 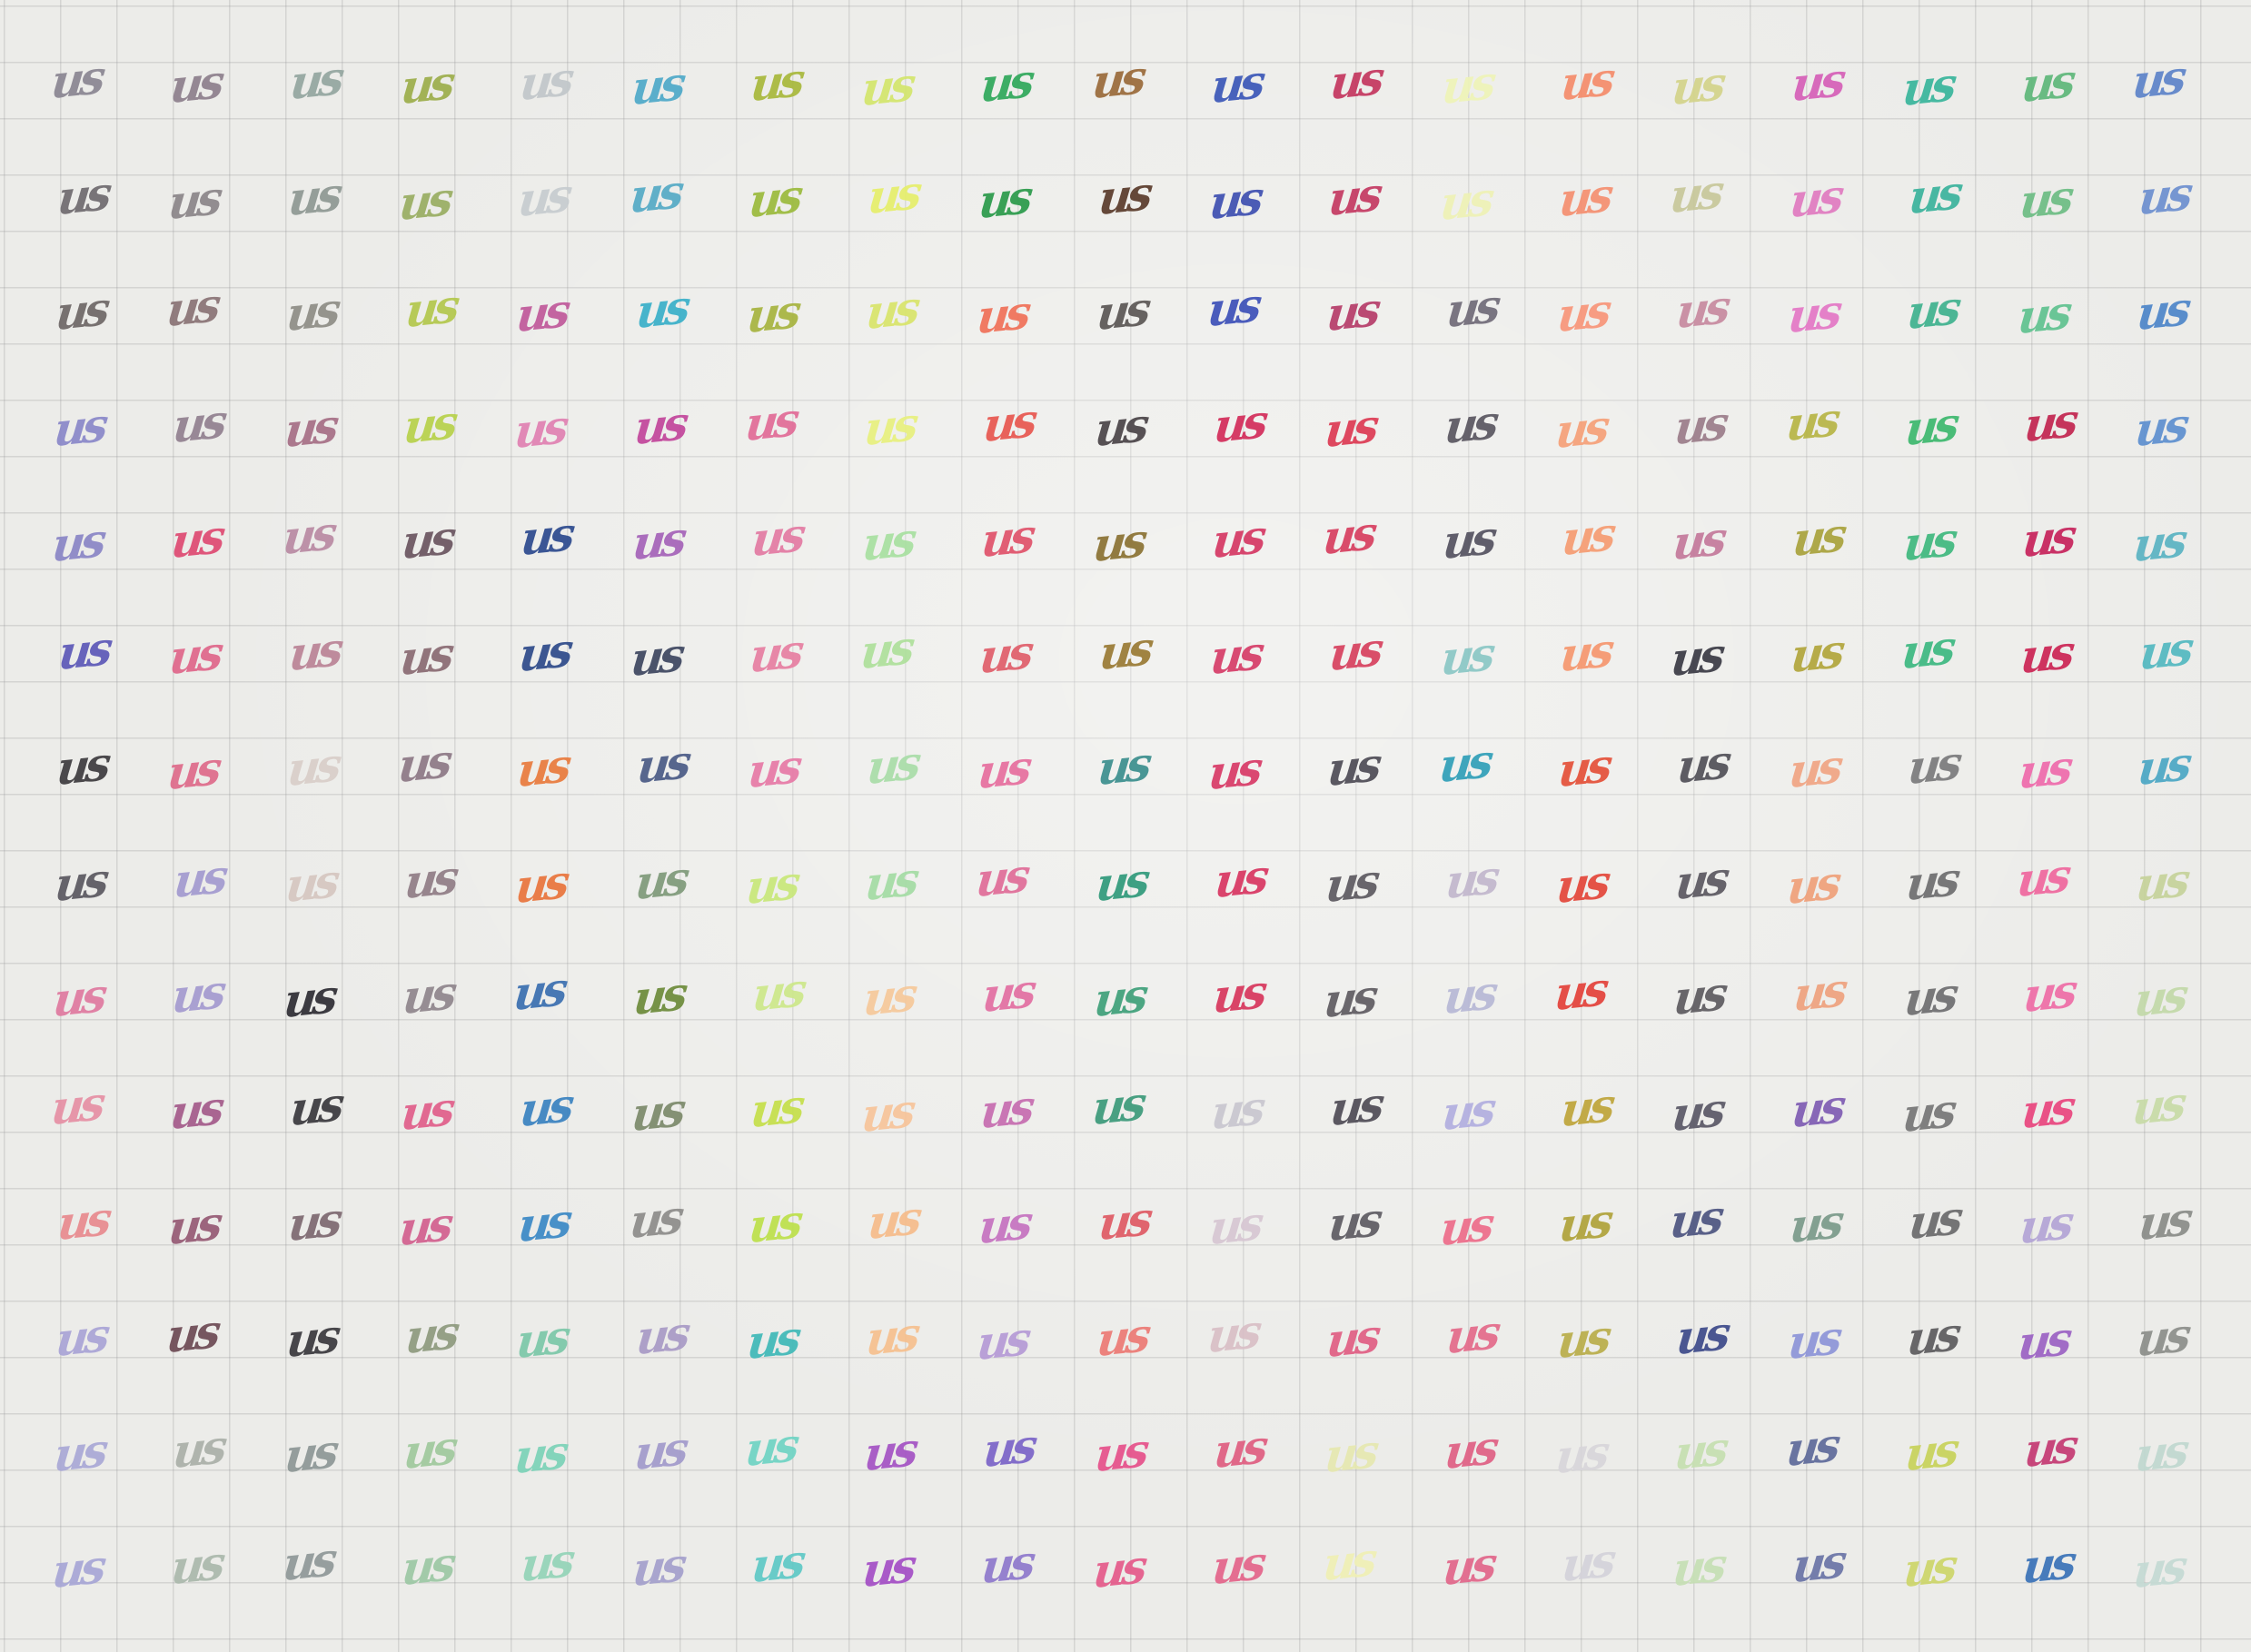 What do you see at coordinates (2046, 654) in the screenshot?
I see `ink-swatch-6-18: us` at bounding box center [2046, 654].